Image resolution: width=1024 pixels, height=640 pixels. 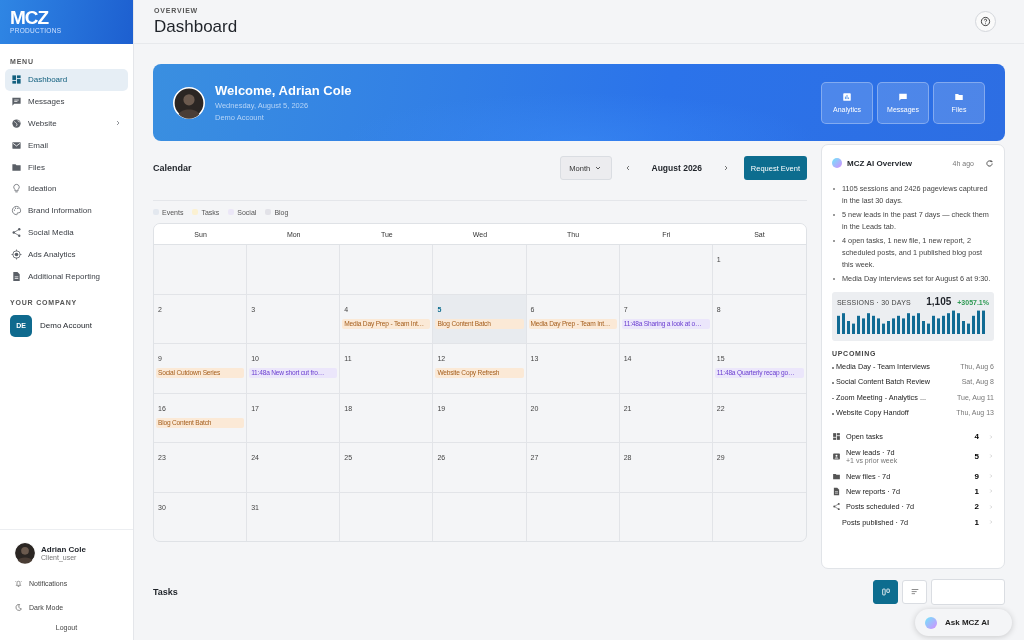 I want to click on ask-ai-button: Ask MCZ AI, so click(x=963, y=622).